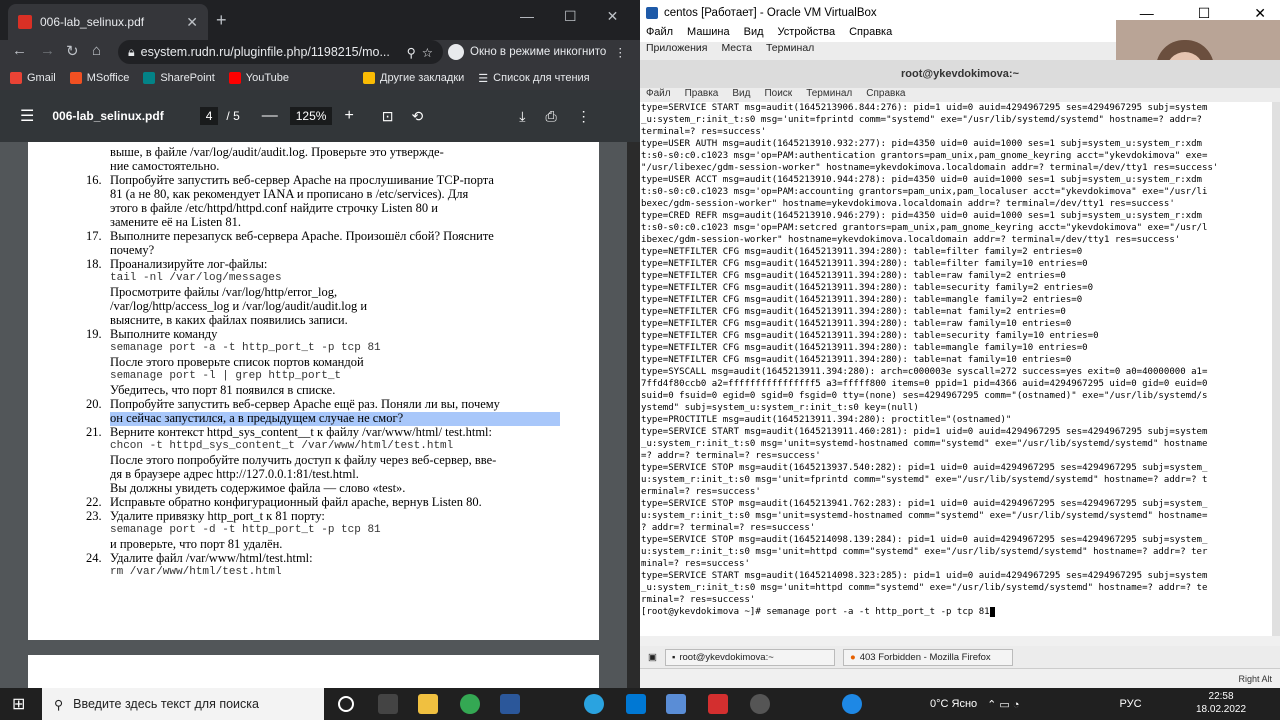 This screenshot has width=1280, height=720. Describe the element at coordinates (1131, 704) in the screenshot. I see `language-indicator: РУС` at that location.